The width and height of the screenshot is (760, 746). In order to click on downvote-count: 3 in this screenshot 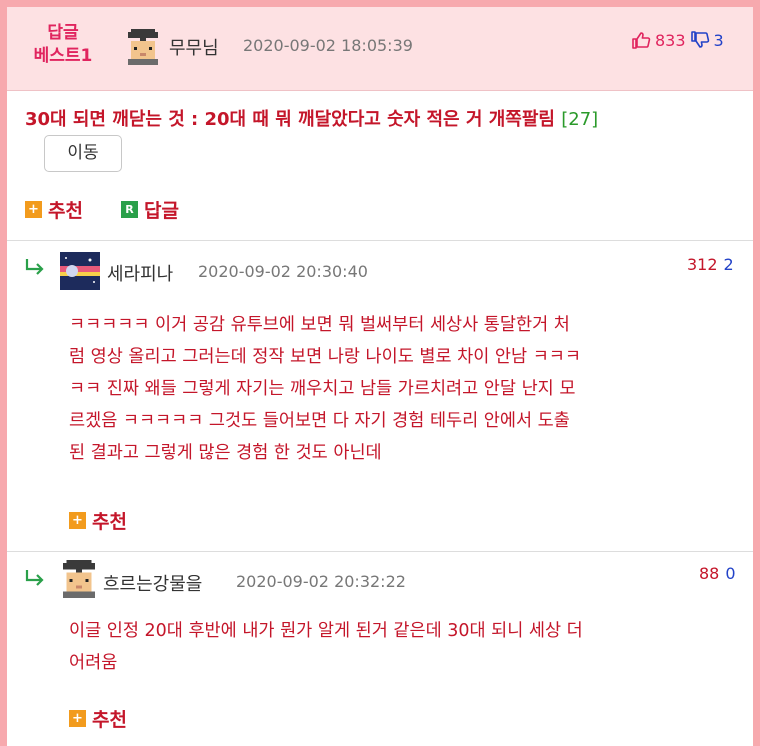, I will do `click(718, 40)`.